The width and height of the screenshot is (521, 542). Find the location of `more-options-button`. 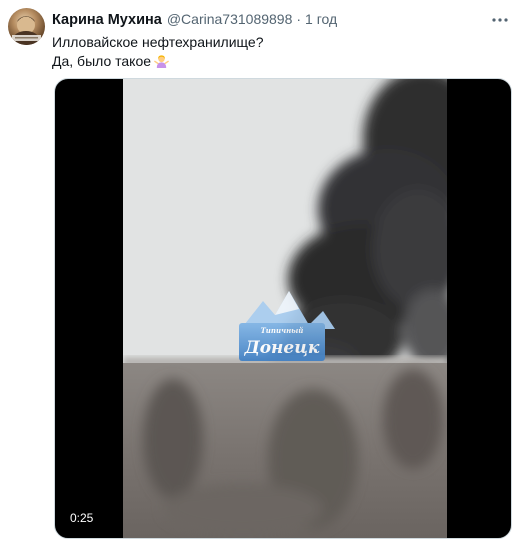

more-options-button is located at coordinates (500, 20).